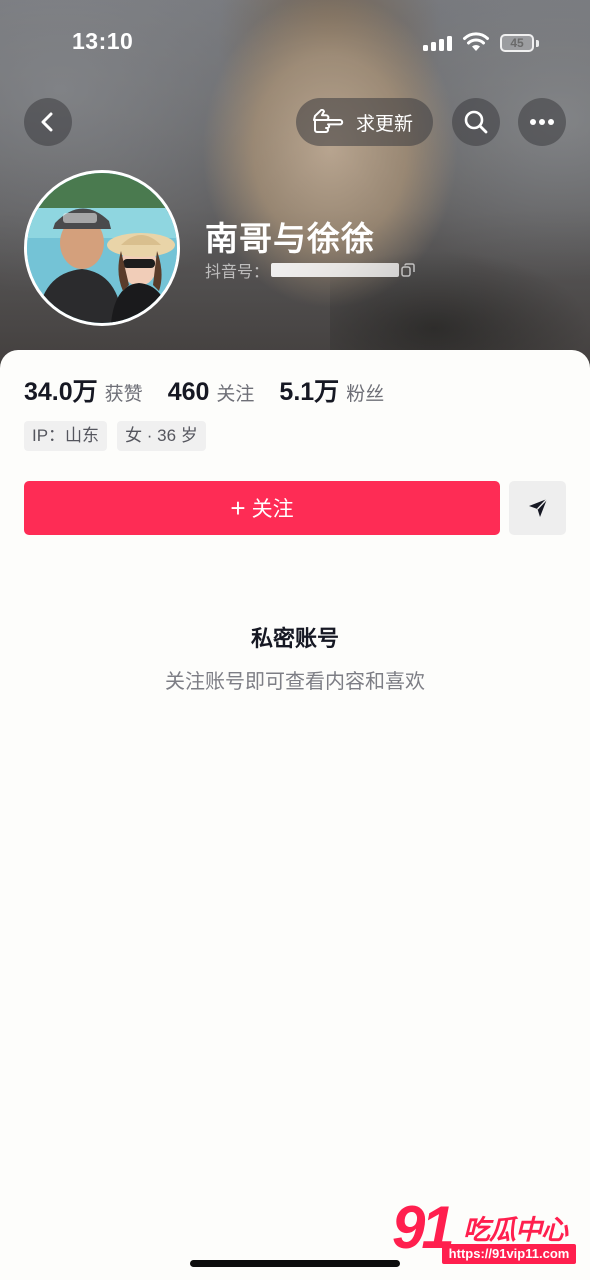  I want to click on stat-followers-label: 粉丝, so click(365, 394).